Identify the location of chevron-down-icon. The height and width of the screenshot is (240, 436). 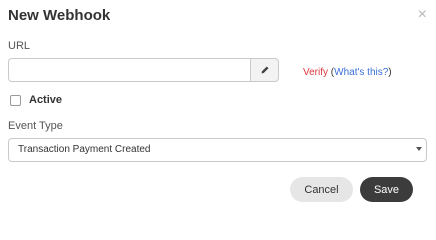
(419, 149).